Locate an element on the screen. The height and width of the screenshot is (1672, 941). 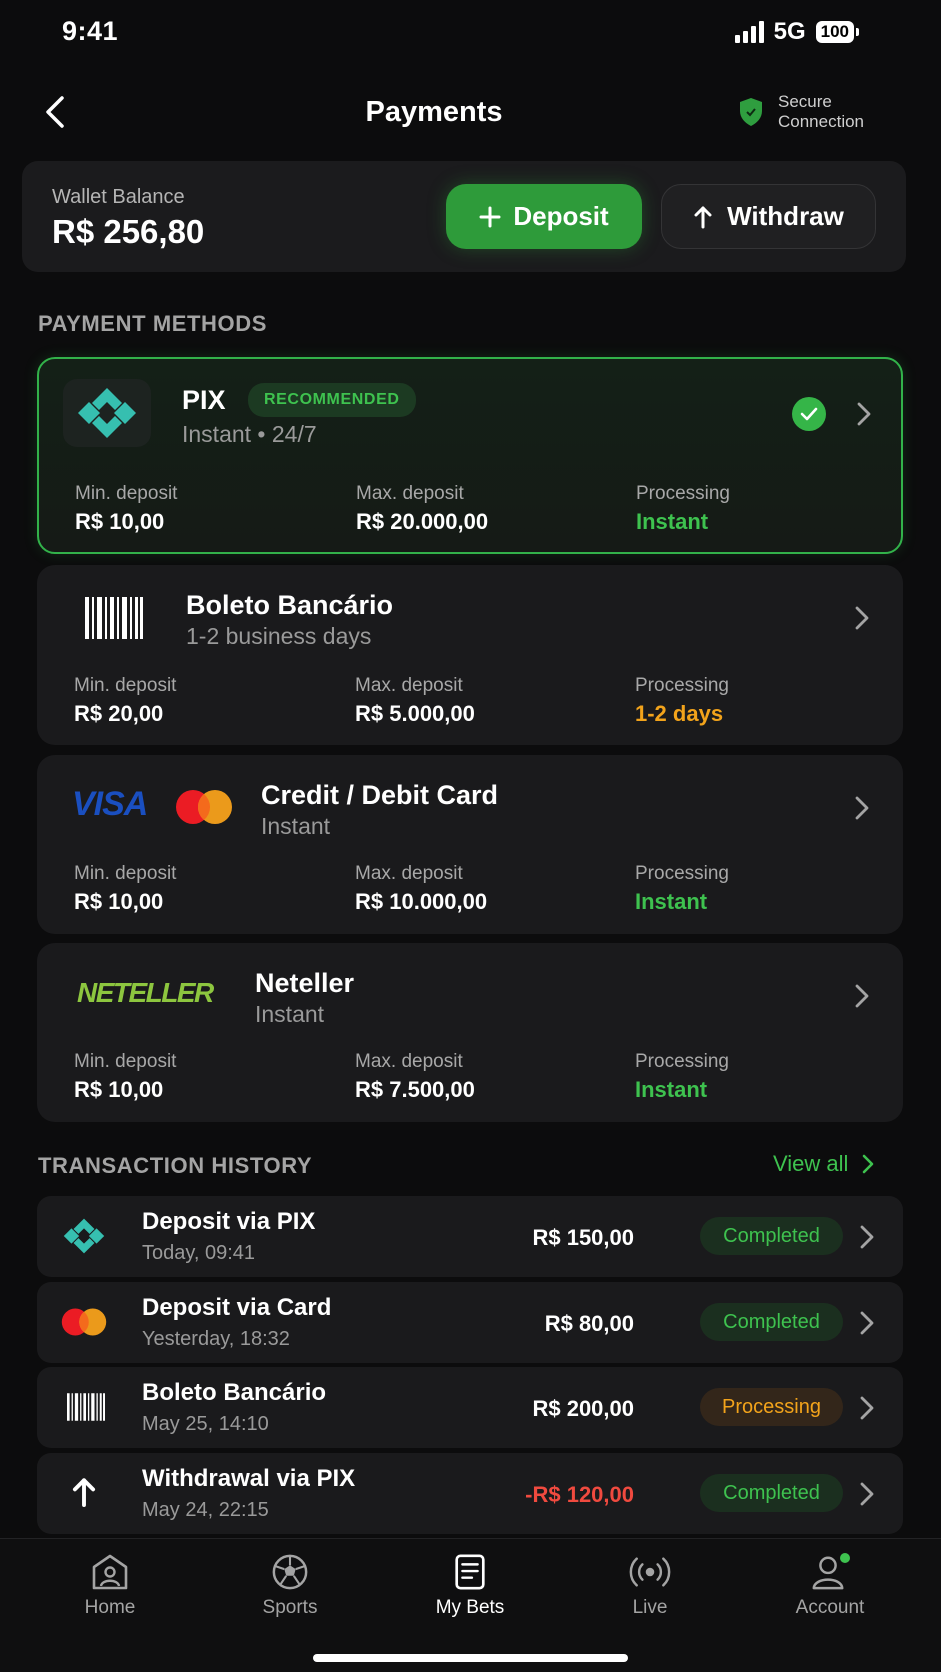
notification-dot is located at coordinates (845, 1558).